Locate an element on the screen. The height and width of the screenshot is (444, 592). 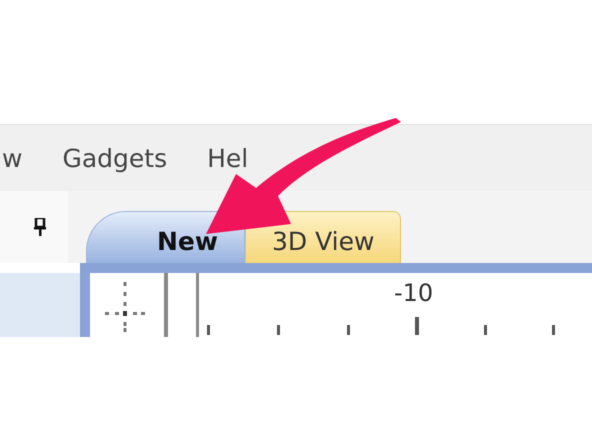
menu-item: Hel is located at coordinates (227, 158).